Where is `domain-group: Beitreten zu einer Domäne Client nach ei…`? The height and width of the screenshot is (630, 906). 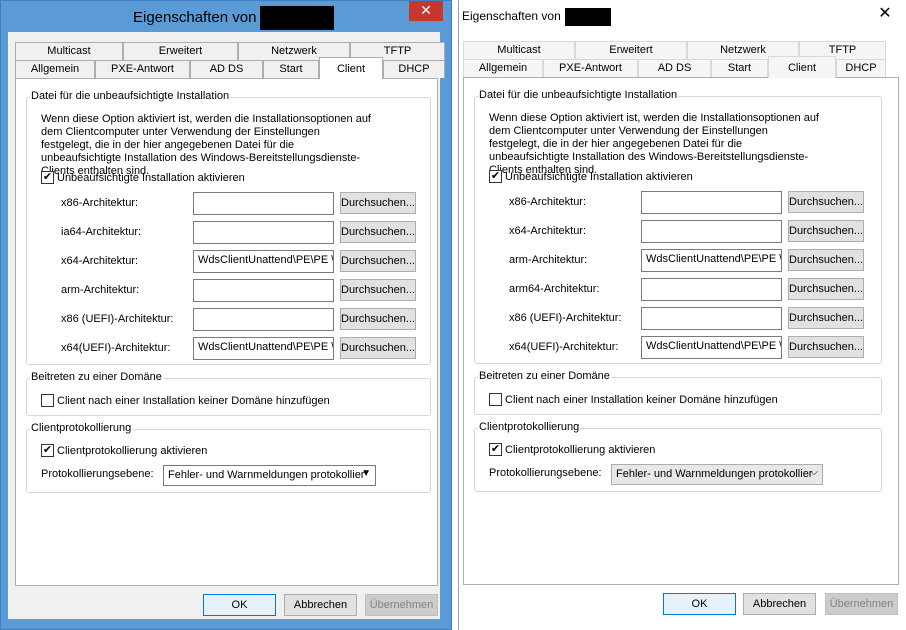 domain-group: Beitreten zu einer Domäne Client nach ei… is located at coordinates (228, 393).